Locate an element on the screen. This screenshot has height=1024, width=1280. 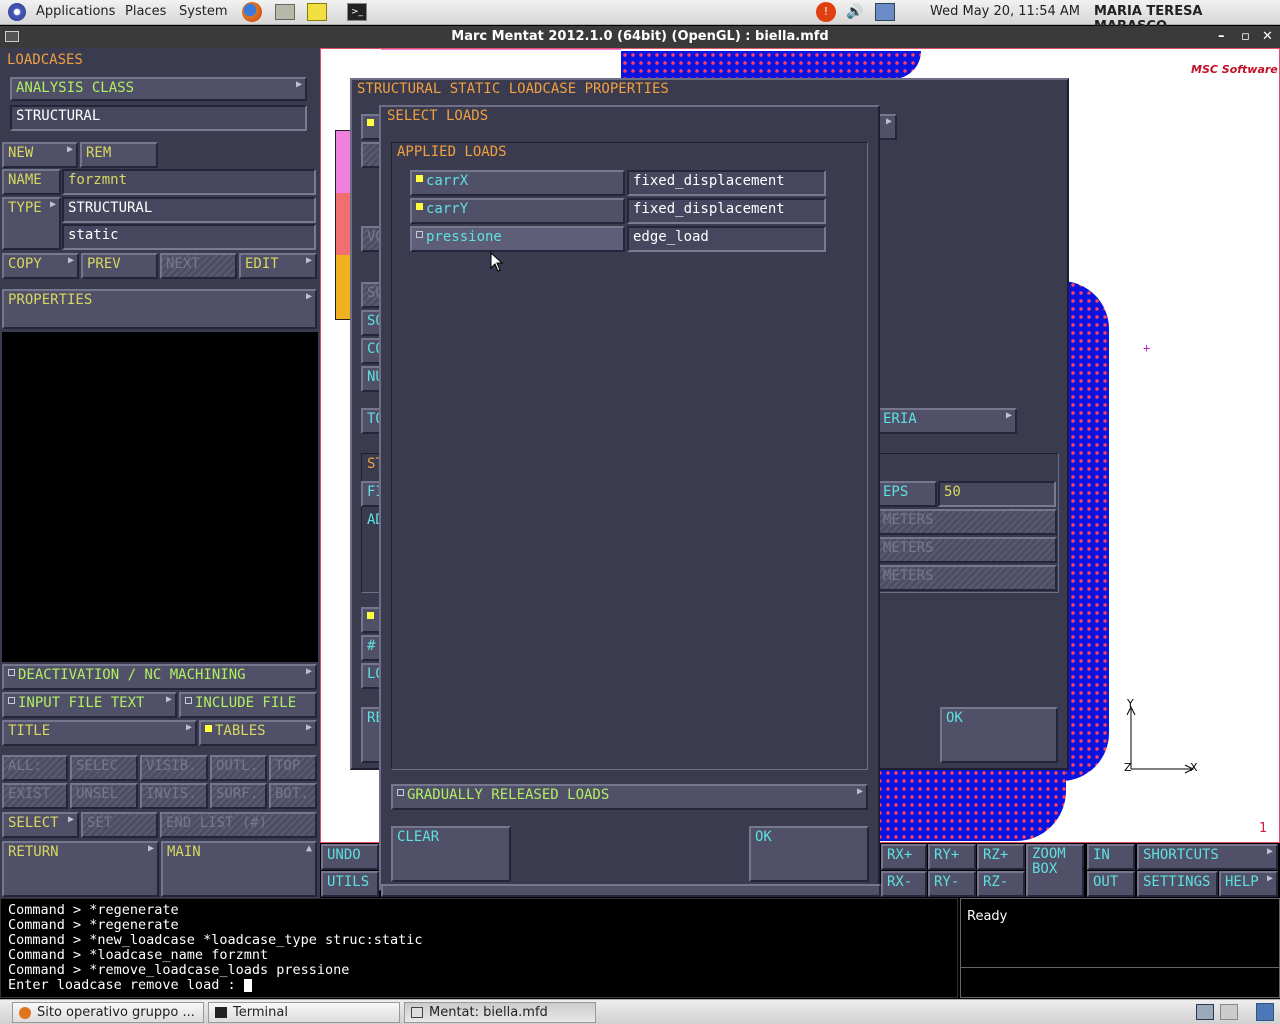
text-editor-icon is located at coordinates (317, 12).